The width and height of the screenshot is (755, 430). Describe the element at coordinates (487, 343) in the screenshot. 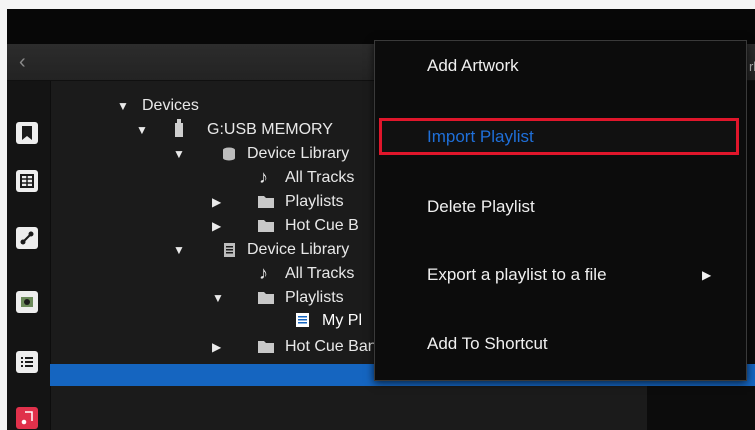

I see `menu-item-label: Add To Shortcut` at that location.